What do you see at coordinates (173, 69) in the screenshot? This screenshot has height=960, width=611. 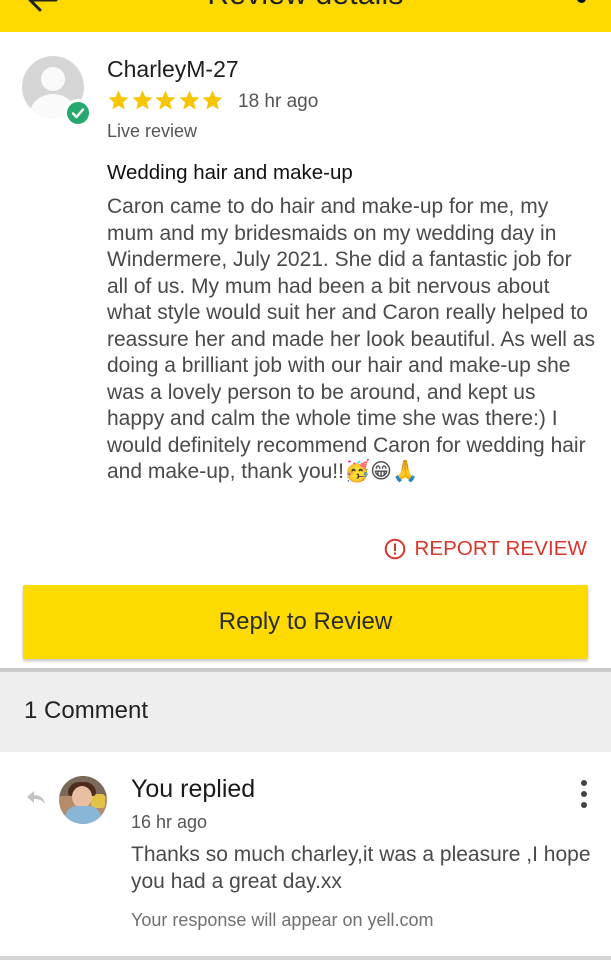 I see `reviewer-name: CharleyM-27` at bounding box center [173, 69].